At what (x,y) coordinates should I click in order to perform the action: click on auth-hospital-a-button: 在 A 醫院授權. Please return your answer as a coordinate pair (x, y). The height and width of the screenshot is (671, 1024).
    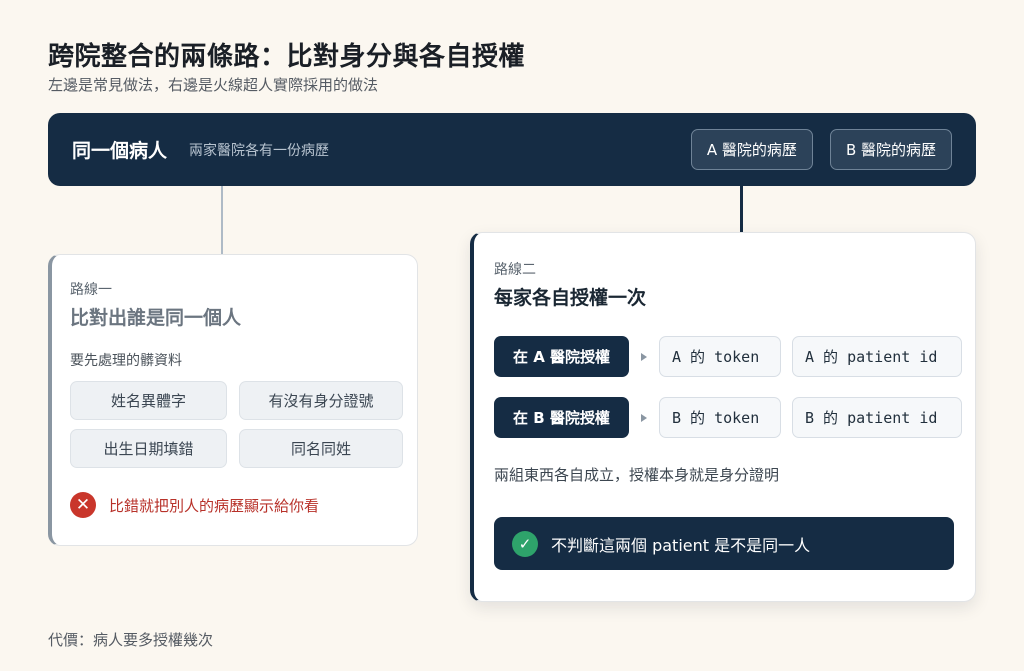
    Looking at the image, I should click on (561, 356).